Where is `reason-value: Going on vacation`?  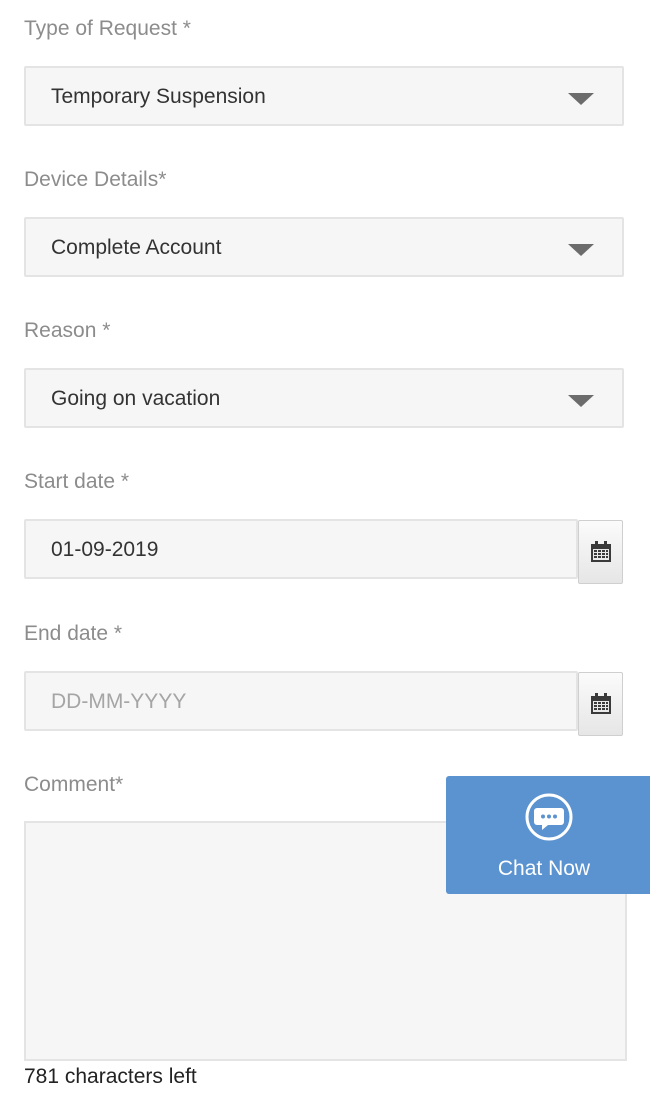
reason-value: Going on vacation is located at coordinates (136, 398).